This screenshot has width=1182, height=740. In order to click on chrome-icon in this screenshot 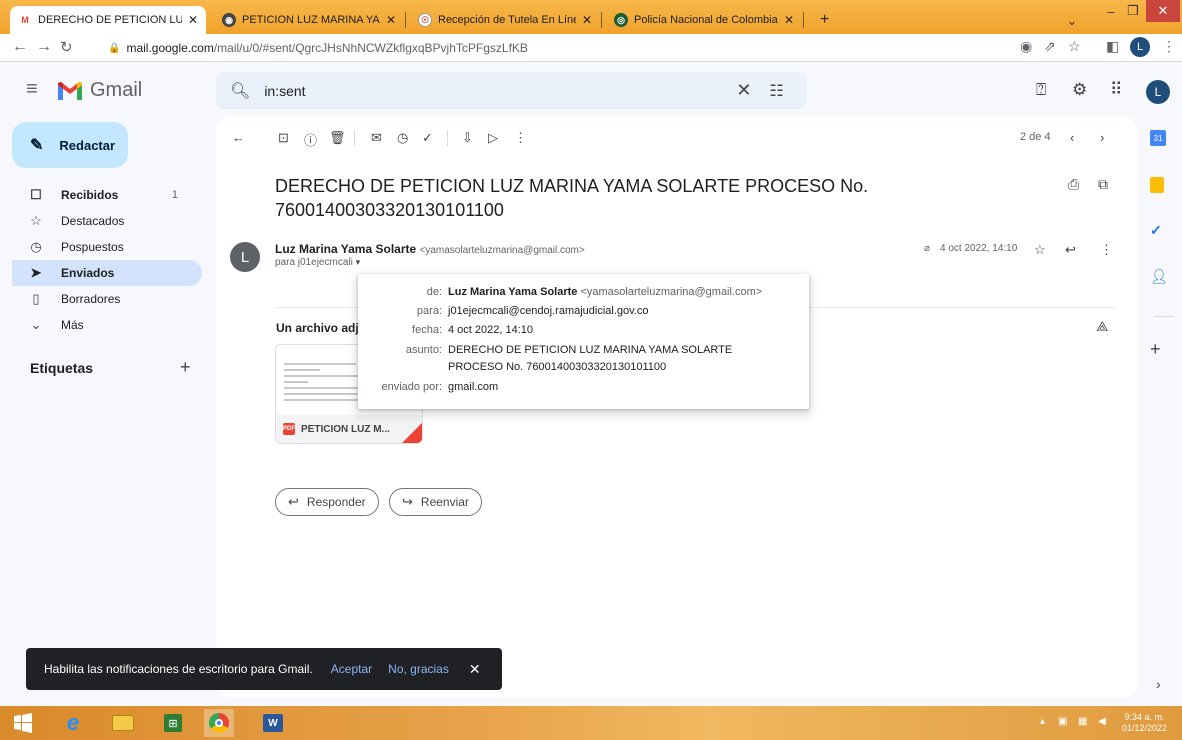, I will do `click(219, 723)`.